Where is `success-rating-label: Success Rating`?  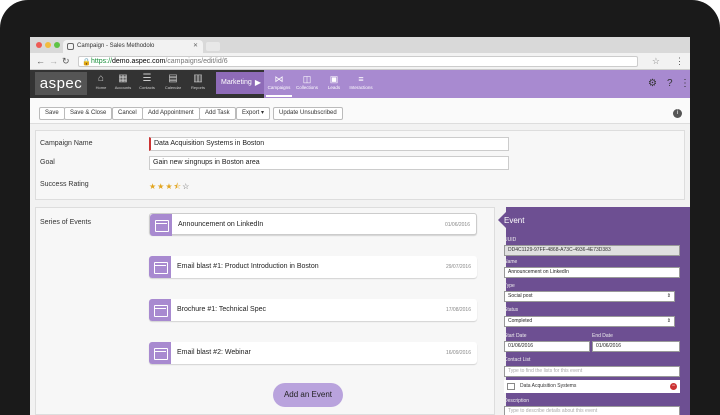 success-rating-label: Success Rating is located at coordinates (64, 184).